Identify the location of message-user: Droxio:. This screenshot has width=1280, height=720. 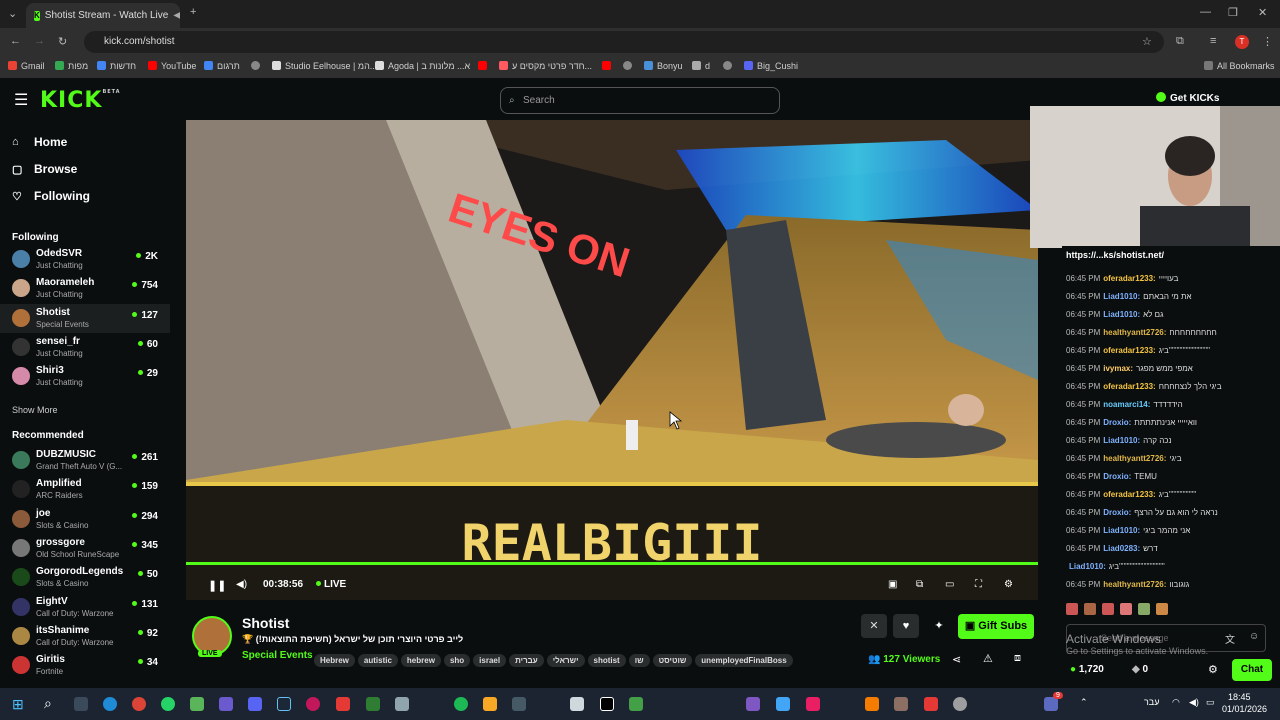
(1117, 476).